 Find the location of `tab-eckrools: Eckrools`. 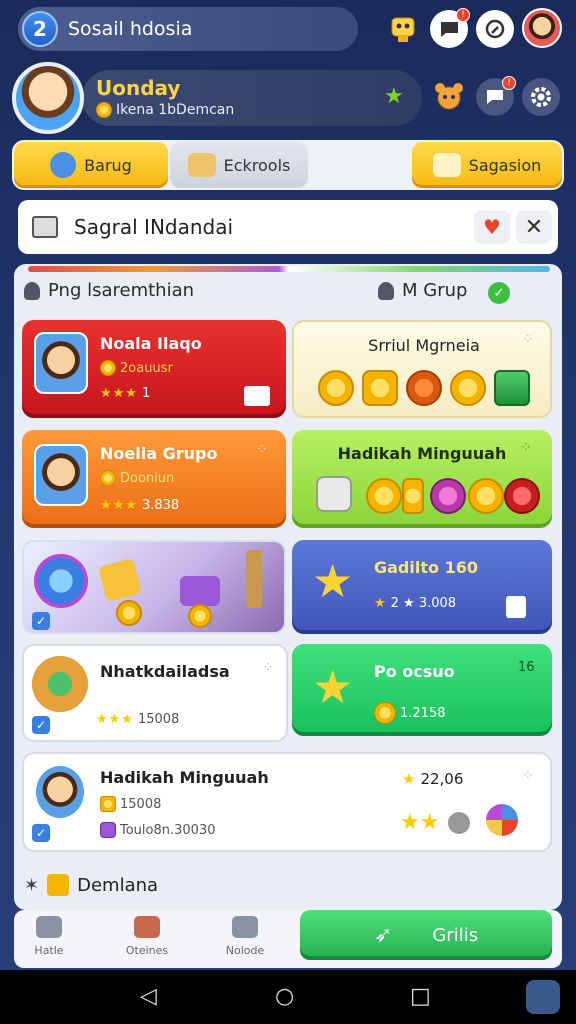

tab-eckrools: Eckrools is located at coordinates (239, 165).